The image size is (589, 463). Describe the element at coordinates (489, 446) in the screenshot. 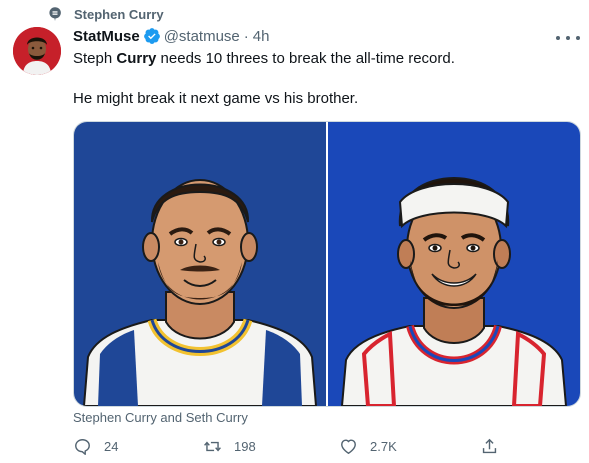

I see `share-icon` at that location.